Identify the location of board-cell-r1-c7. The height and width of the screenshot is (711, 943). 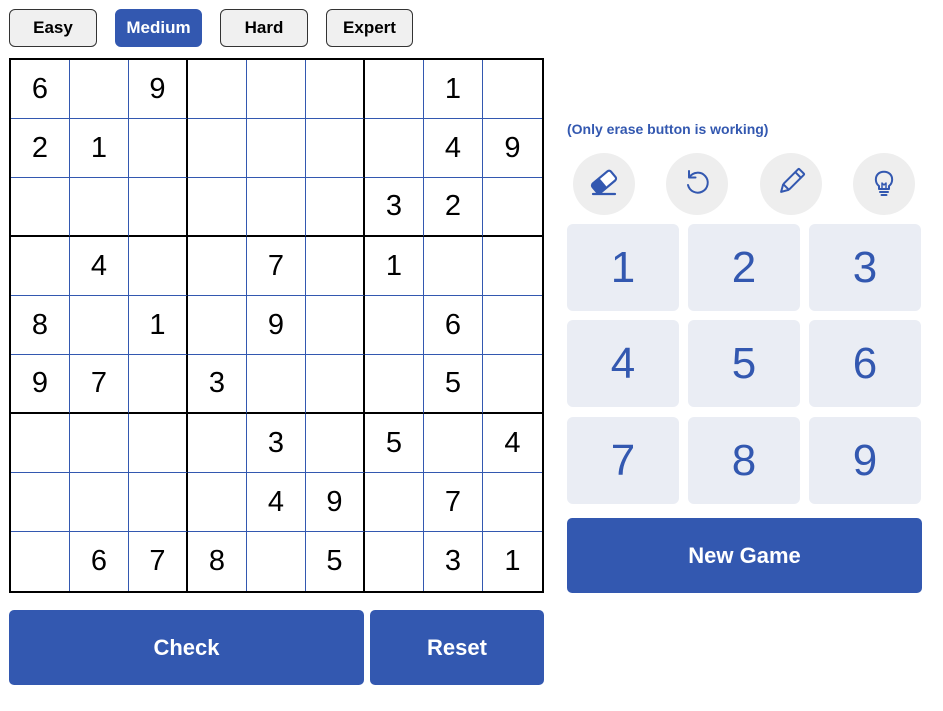
(394, 89).